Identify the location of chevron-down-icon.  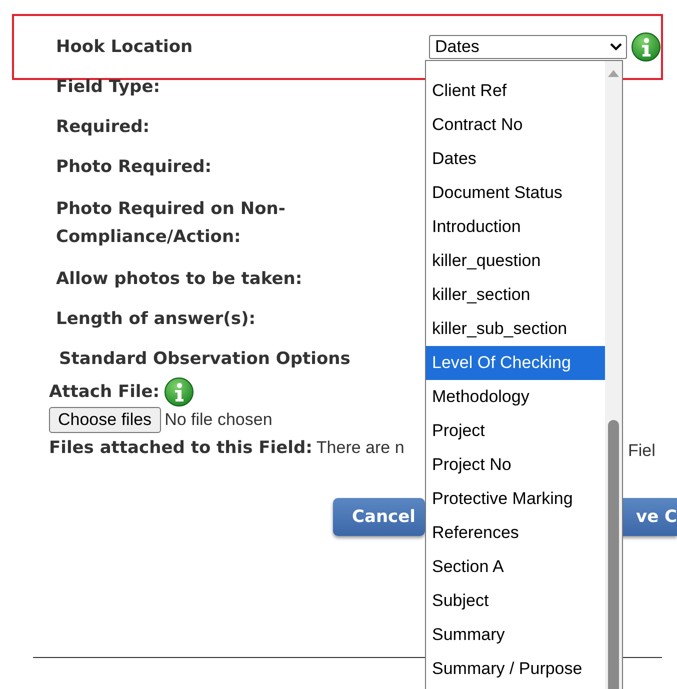
(616, 47).